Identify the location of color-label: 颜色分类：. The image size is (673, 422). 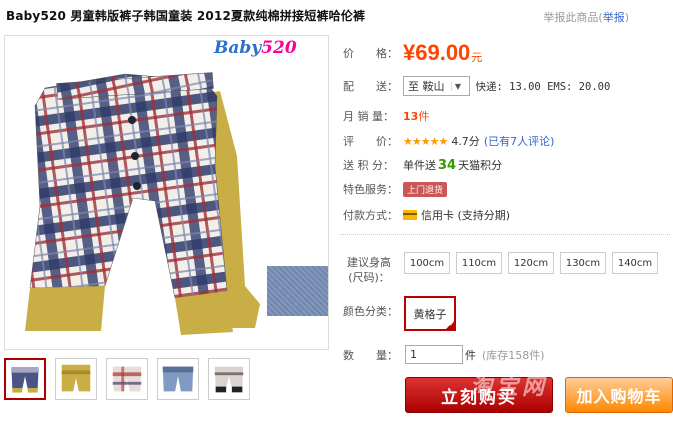
(370, 311).